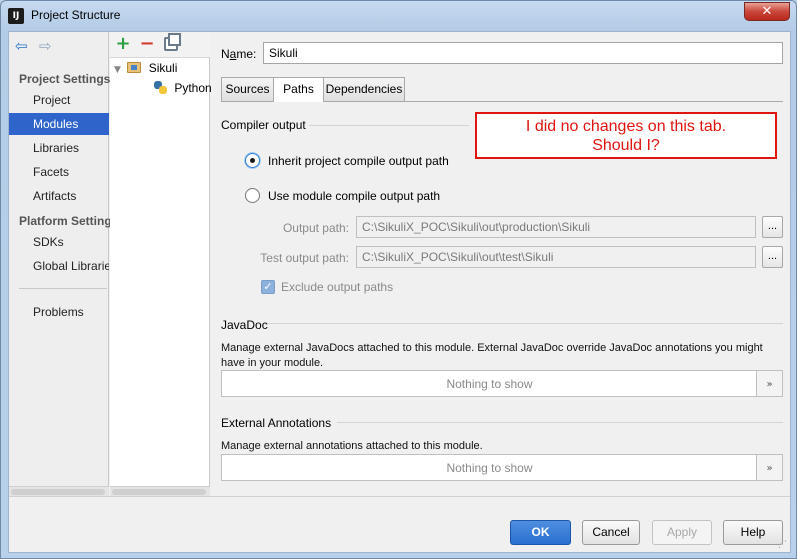 This screenshot has height=559, width=797. Describe the element at coordinates (525, 323) in the screenshot. I see `javadoc-separator` at that location.